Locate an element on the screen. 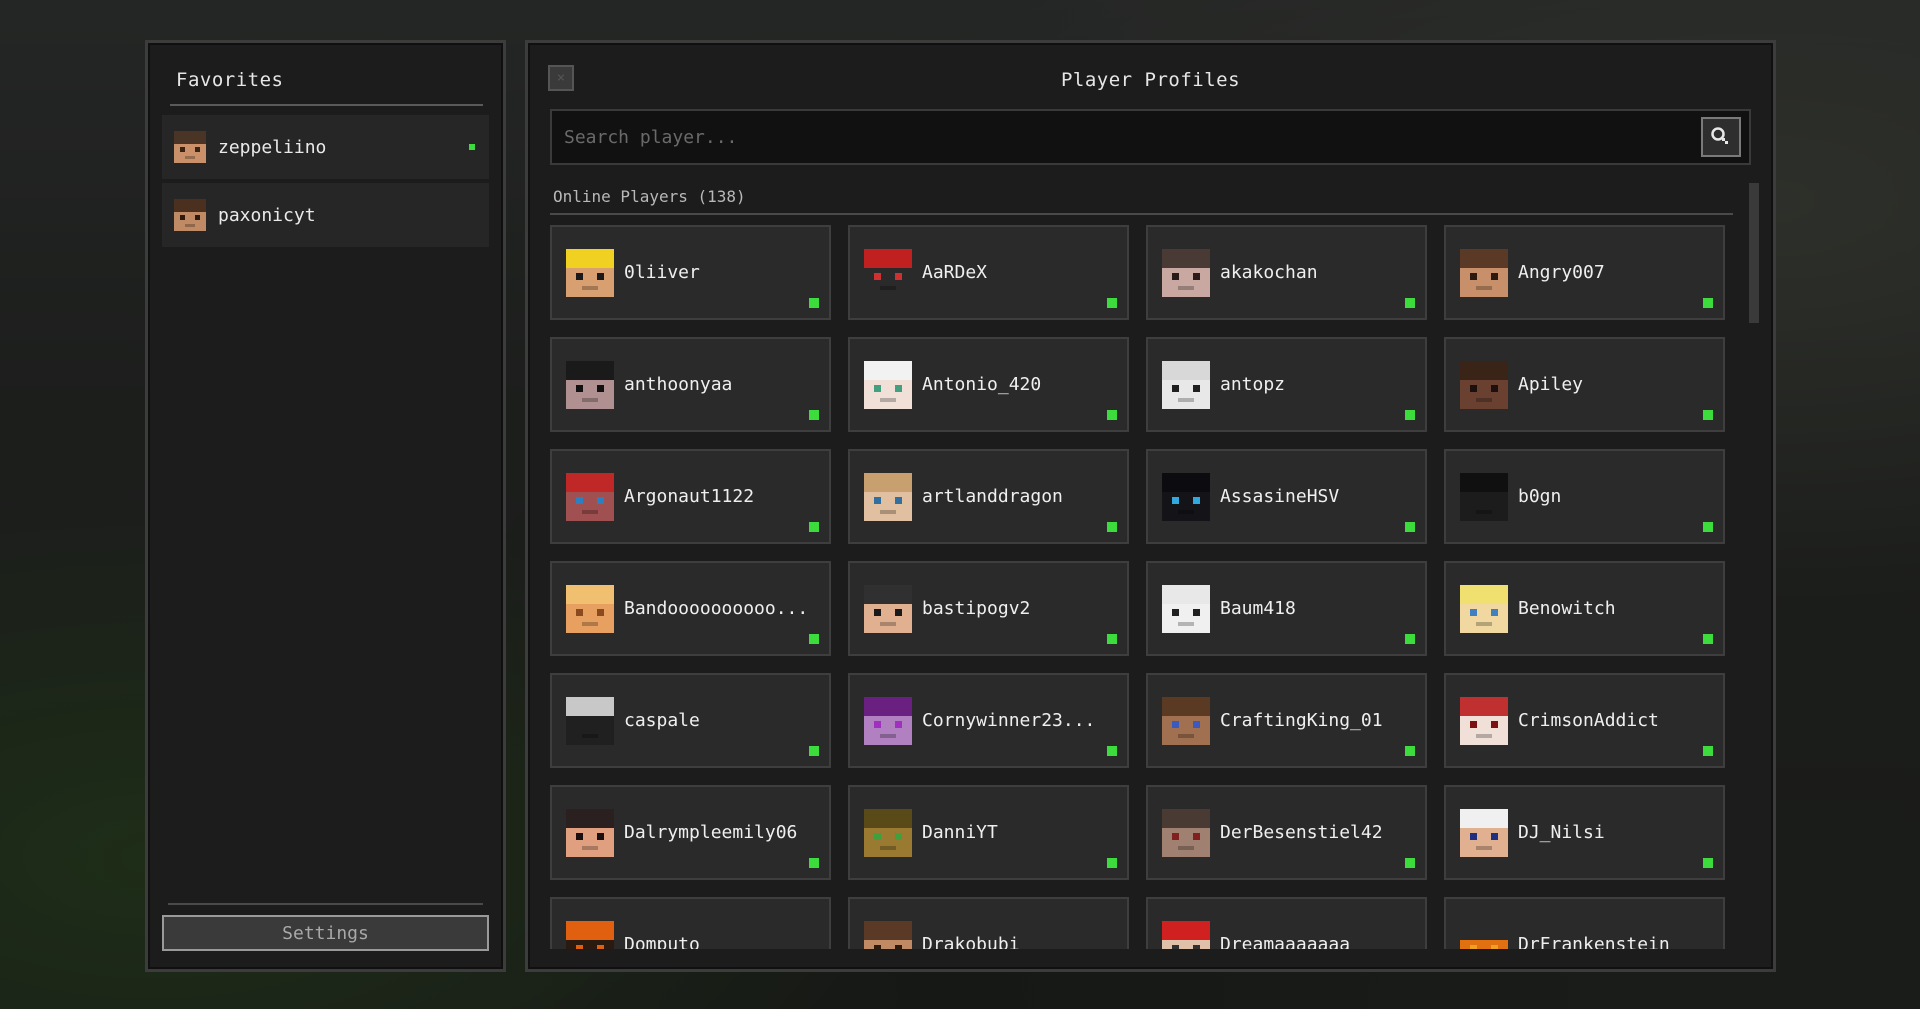  player-name: DanniYT is located at coordinates (960, 832).